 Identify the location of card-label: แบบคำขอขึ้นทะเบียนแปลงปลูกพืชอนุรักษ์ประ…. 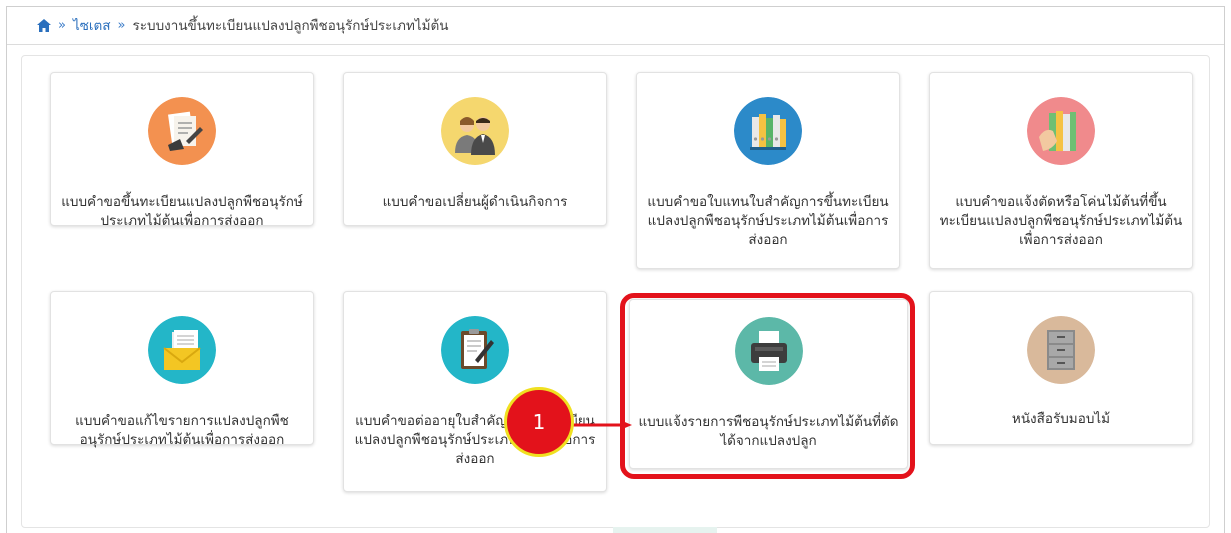
(182, 211).